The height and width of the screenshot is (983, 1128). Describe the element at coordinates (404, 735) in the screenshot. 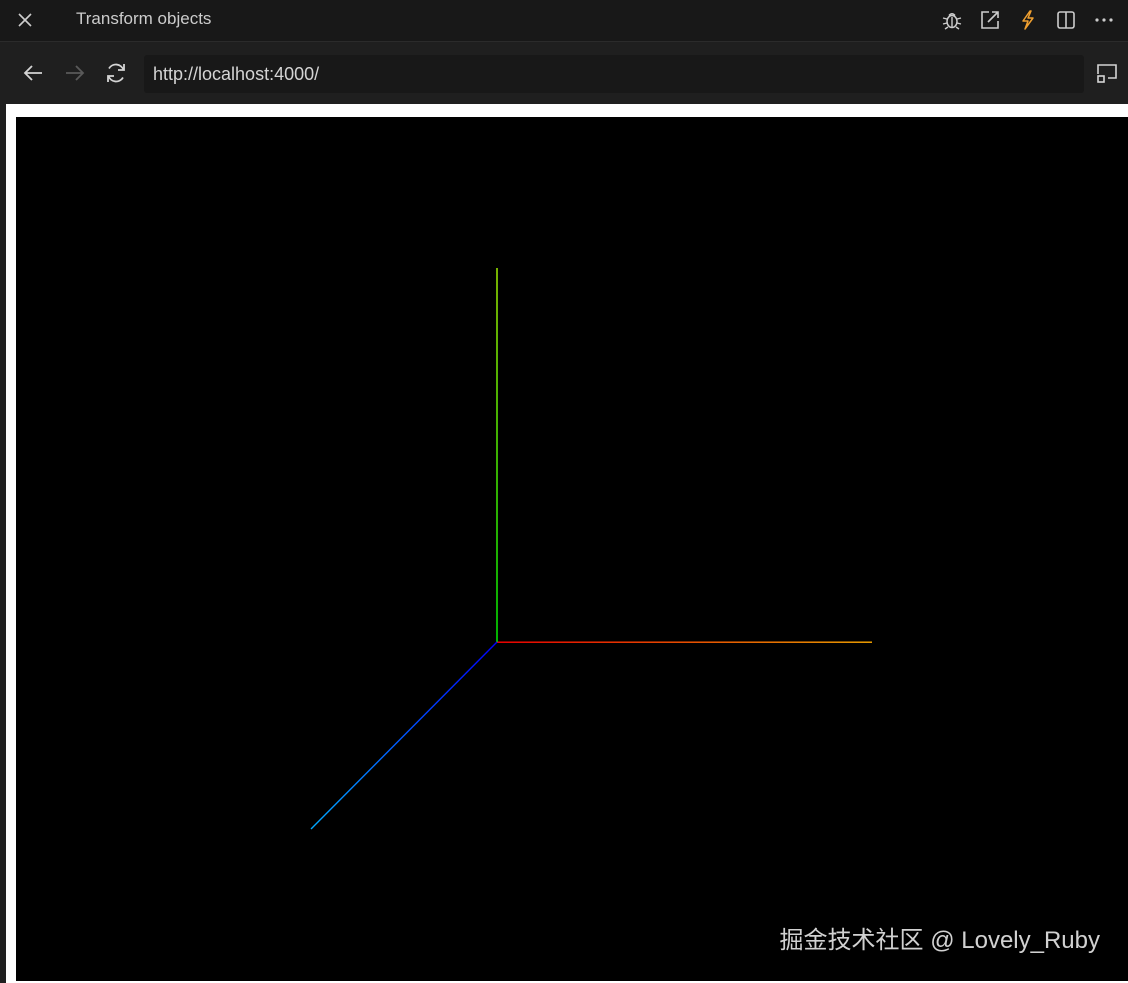

I see `z-axis-line` at that location.